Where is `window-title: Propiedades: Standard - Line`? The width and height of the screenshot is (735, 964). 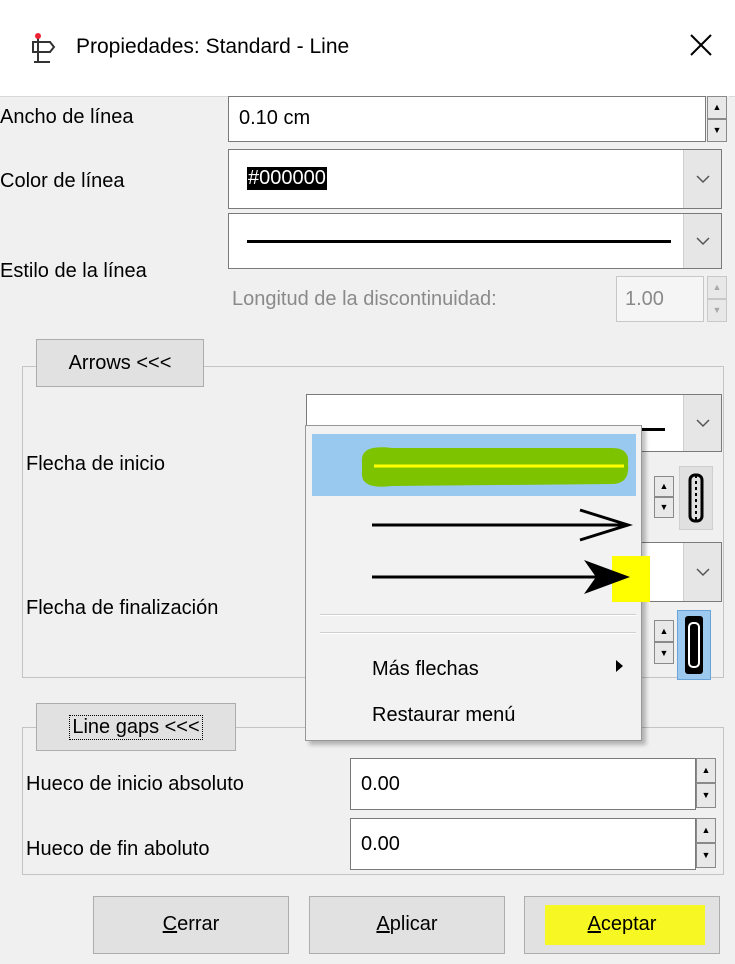 window-title: Propiedades: Standard - Line is located at coordinates (213, 46).